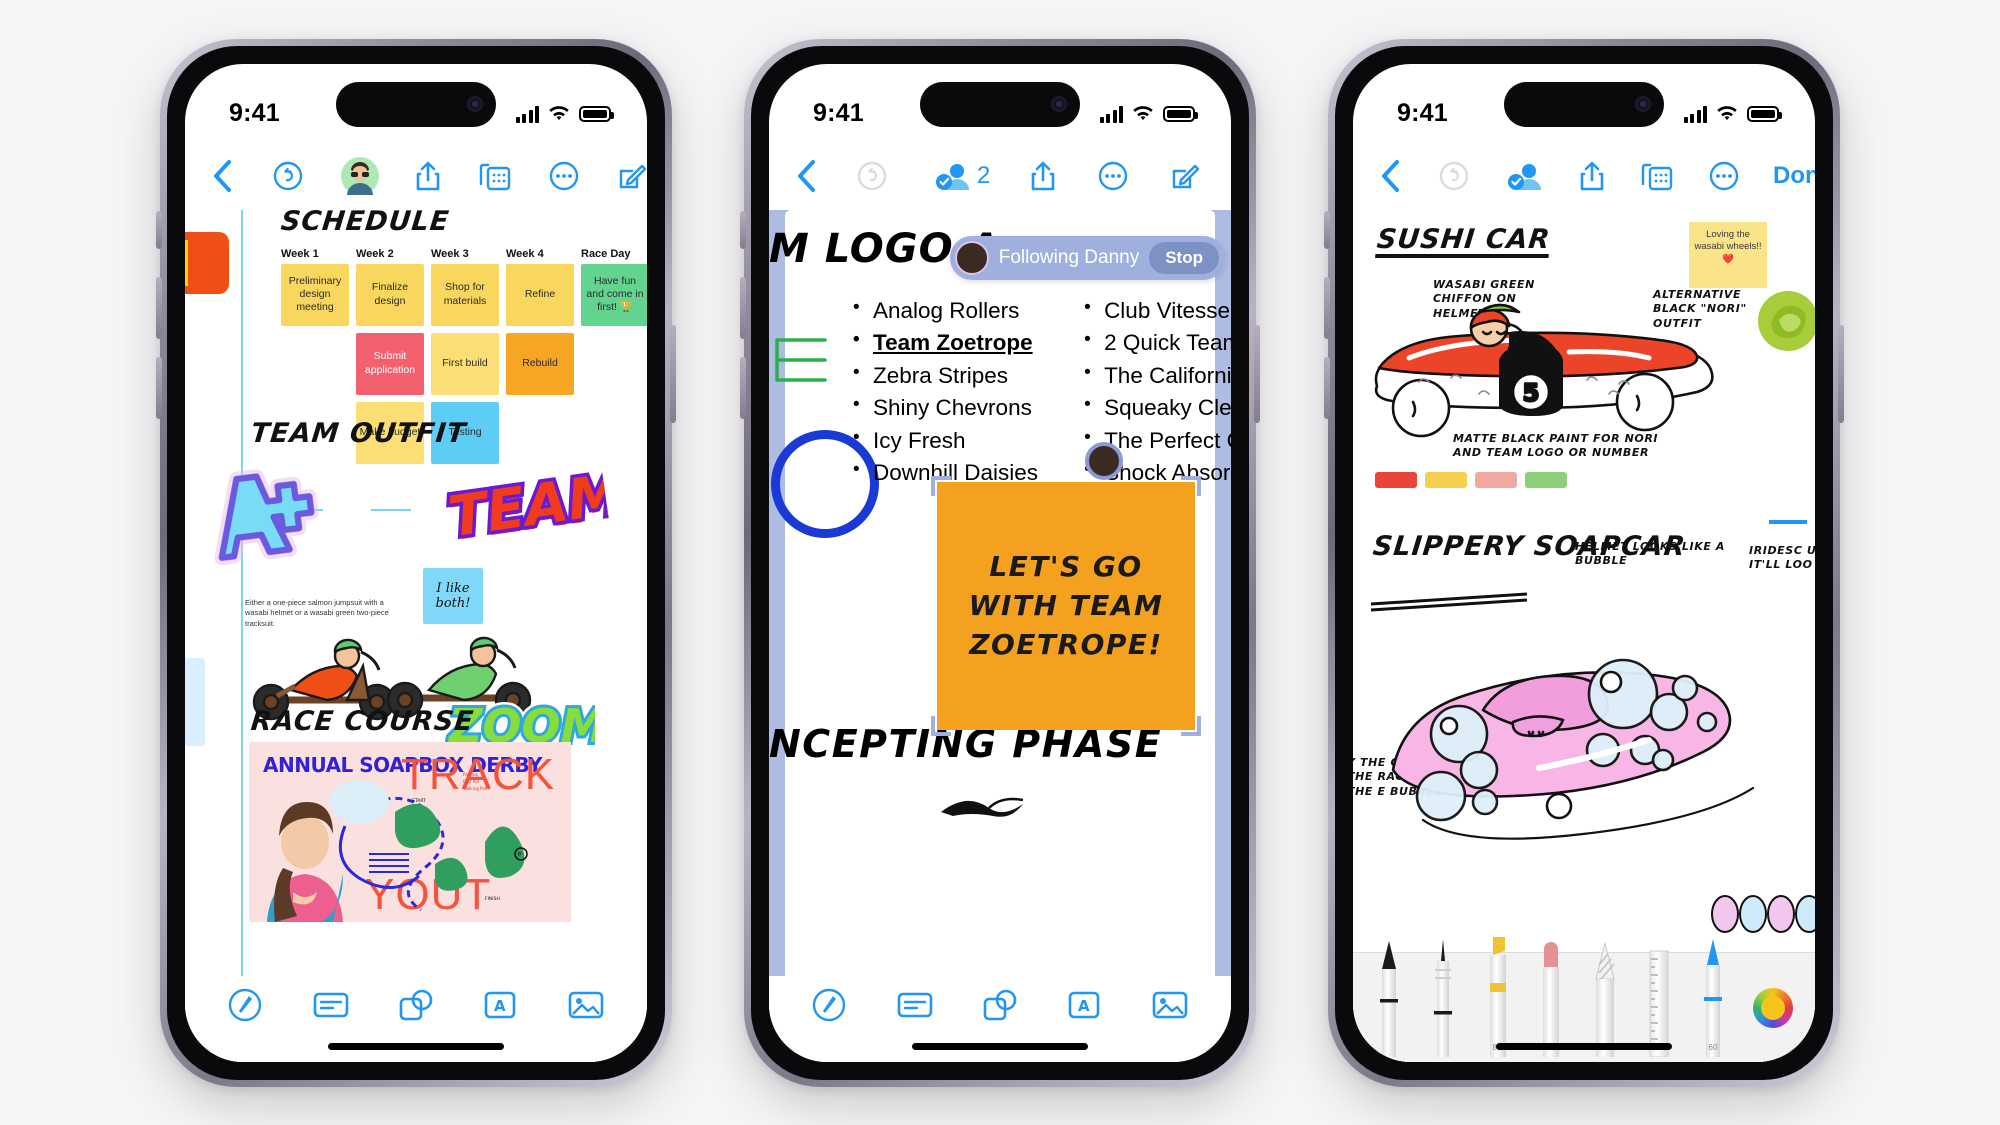  Describe the element at coordinates (453, 595) in the screenshot. I see `comment-sticky-note: I like both!` at that location.